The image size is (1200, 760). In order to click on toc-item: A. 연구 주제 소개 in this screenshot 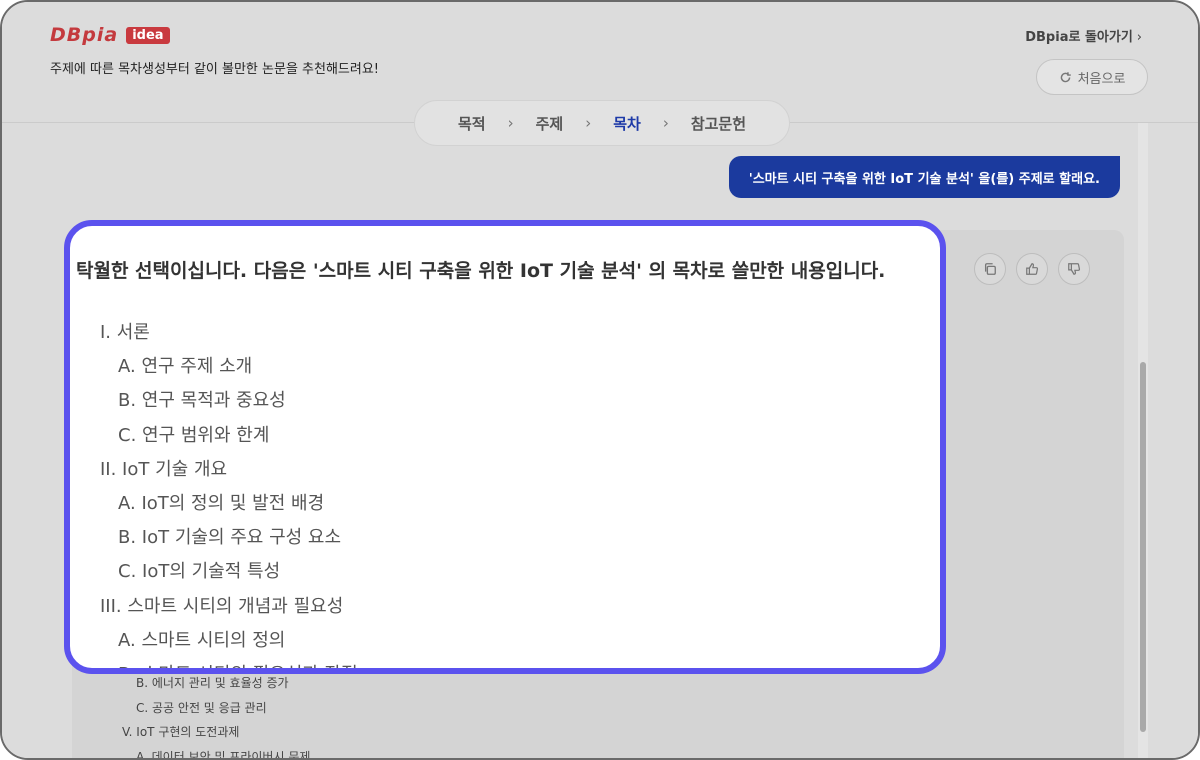, I will do `click(185, 367)`.